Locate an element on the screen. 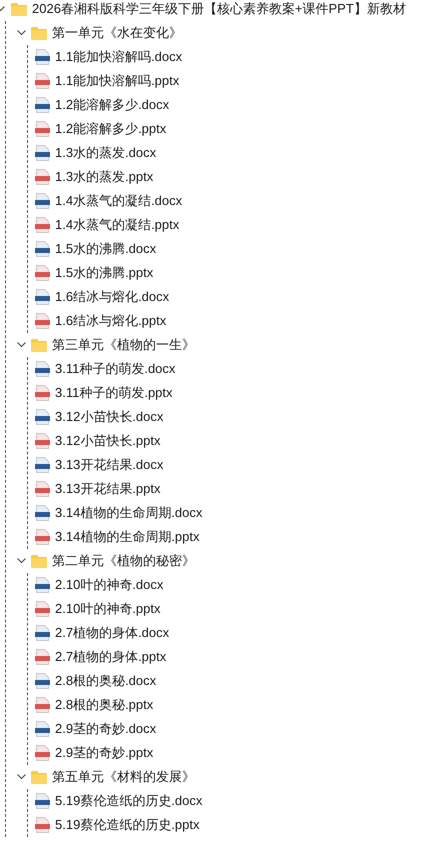 This screenshot has height=851, width=426. file-name: 3.12小苗快长.docx is located at coordinates (109, 417).